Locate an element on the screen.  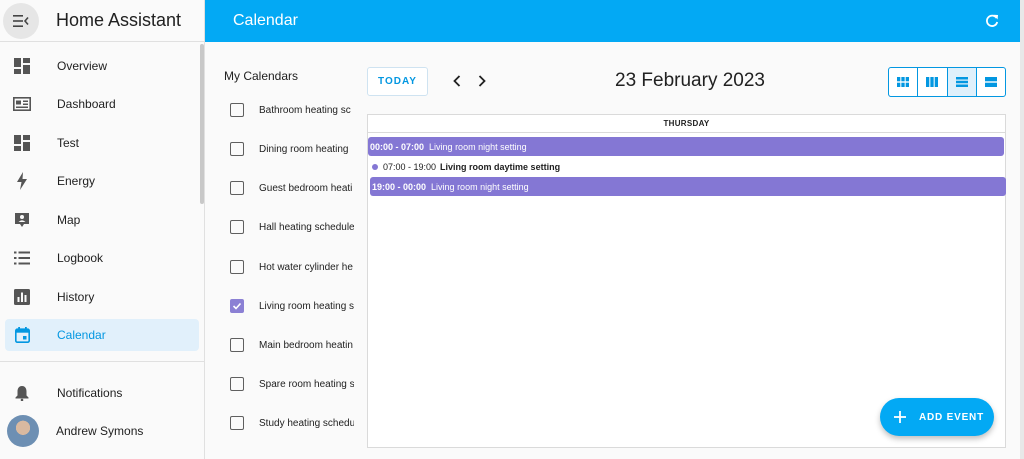
columns-icon is located at coordinates (932, 82).